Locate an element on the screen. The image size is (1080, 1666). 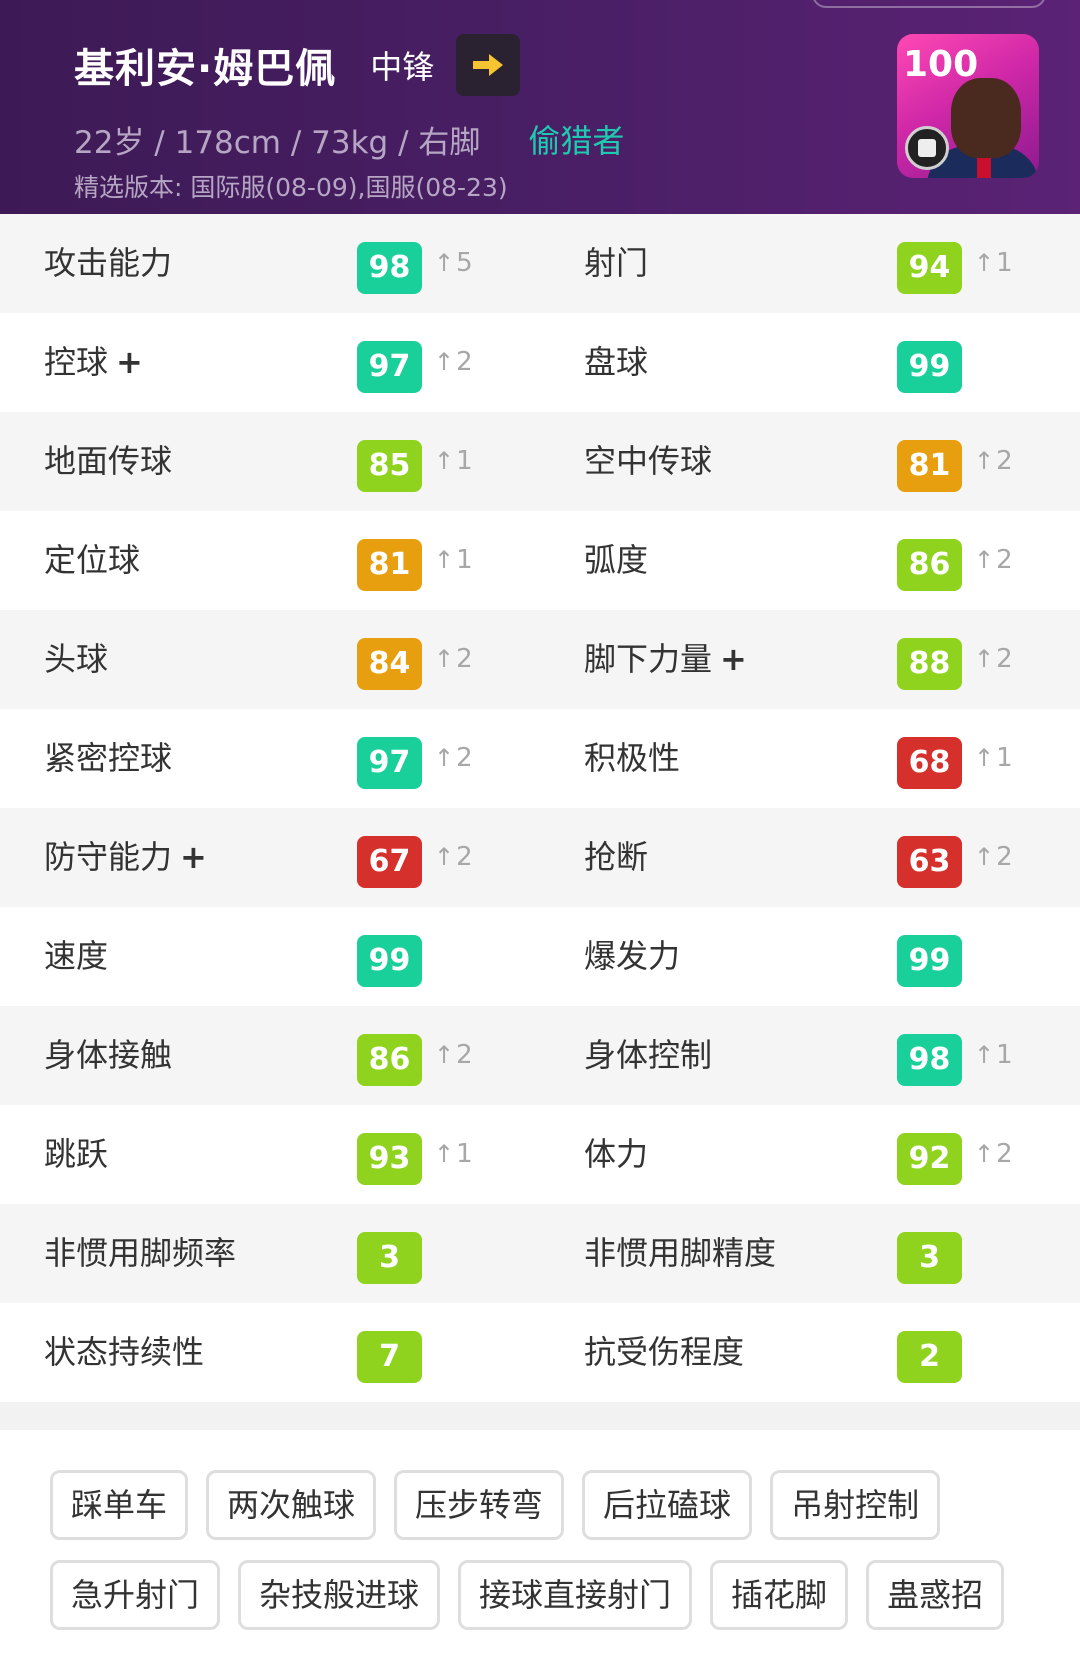
stat-label: 控球 is located at coordinates (76, 362).